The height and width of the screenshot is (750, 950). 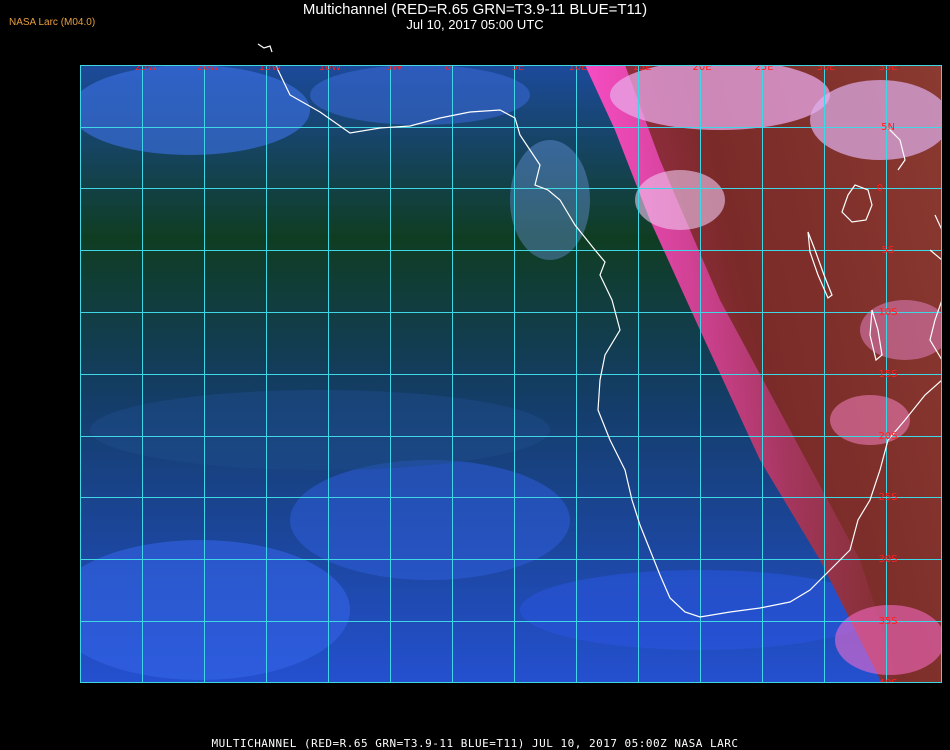 What do you see at coordinates (330, 67) in the screenshot?
I see `longitude-label: 10W` at bounding box center [330, 67].